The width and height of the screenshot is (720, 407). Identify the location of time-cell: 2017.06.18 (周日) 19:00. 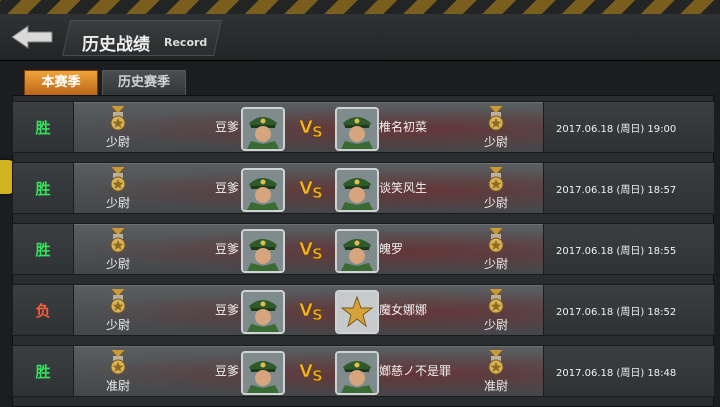
(628, 127).